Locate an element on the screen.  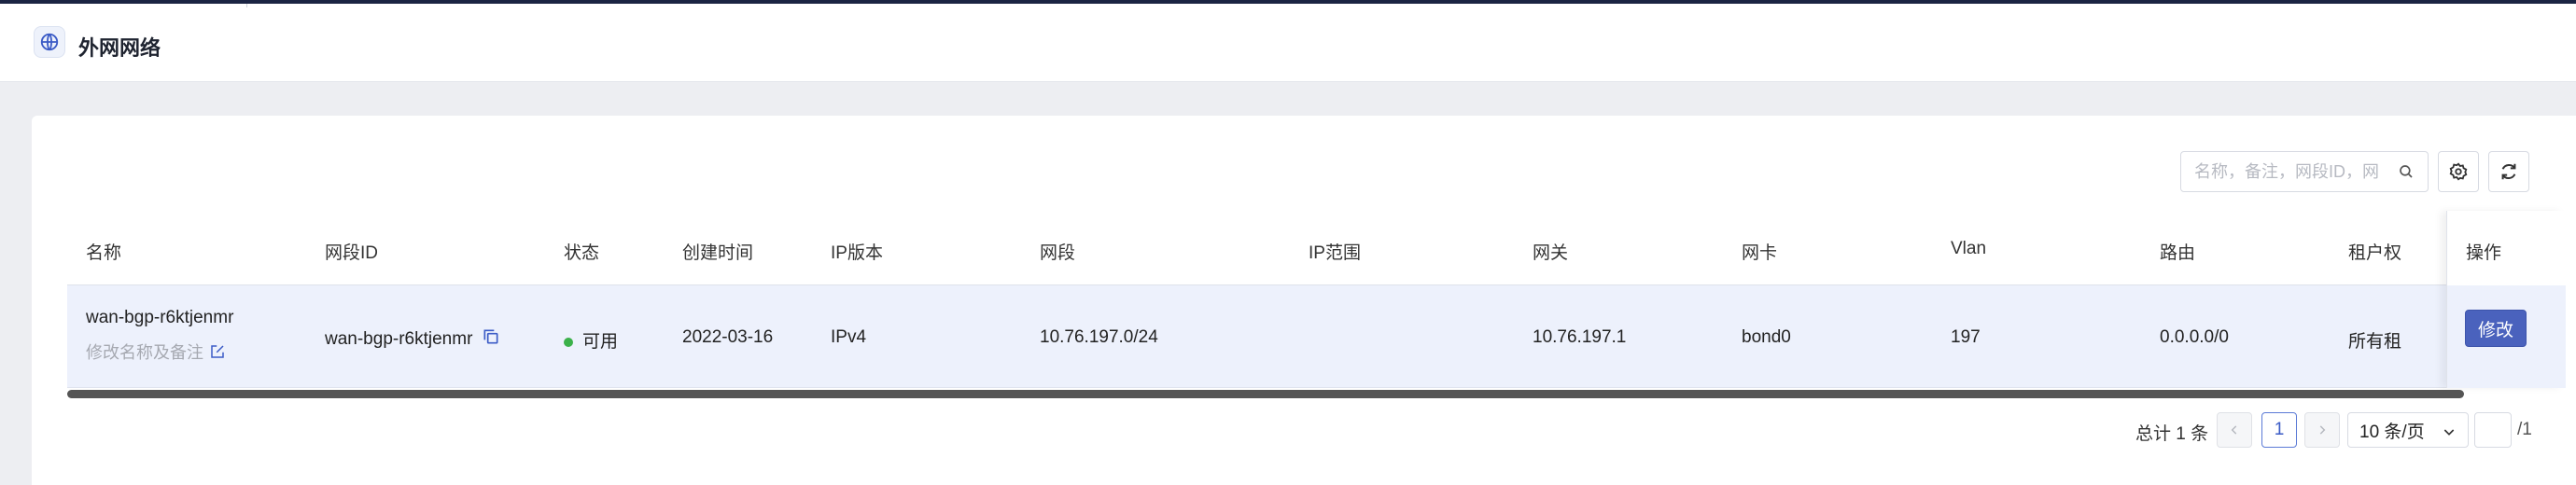
next-page-button is located at coordinates (2322, 430).